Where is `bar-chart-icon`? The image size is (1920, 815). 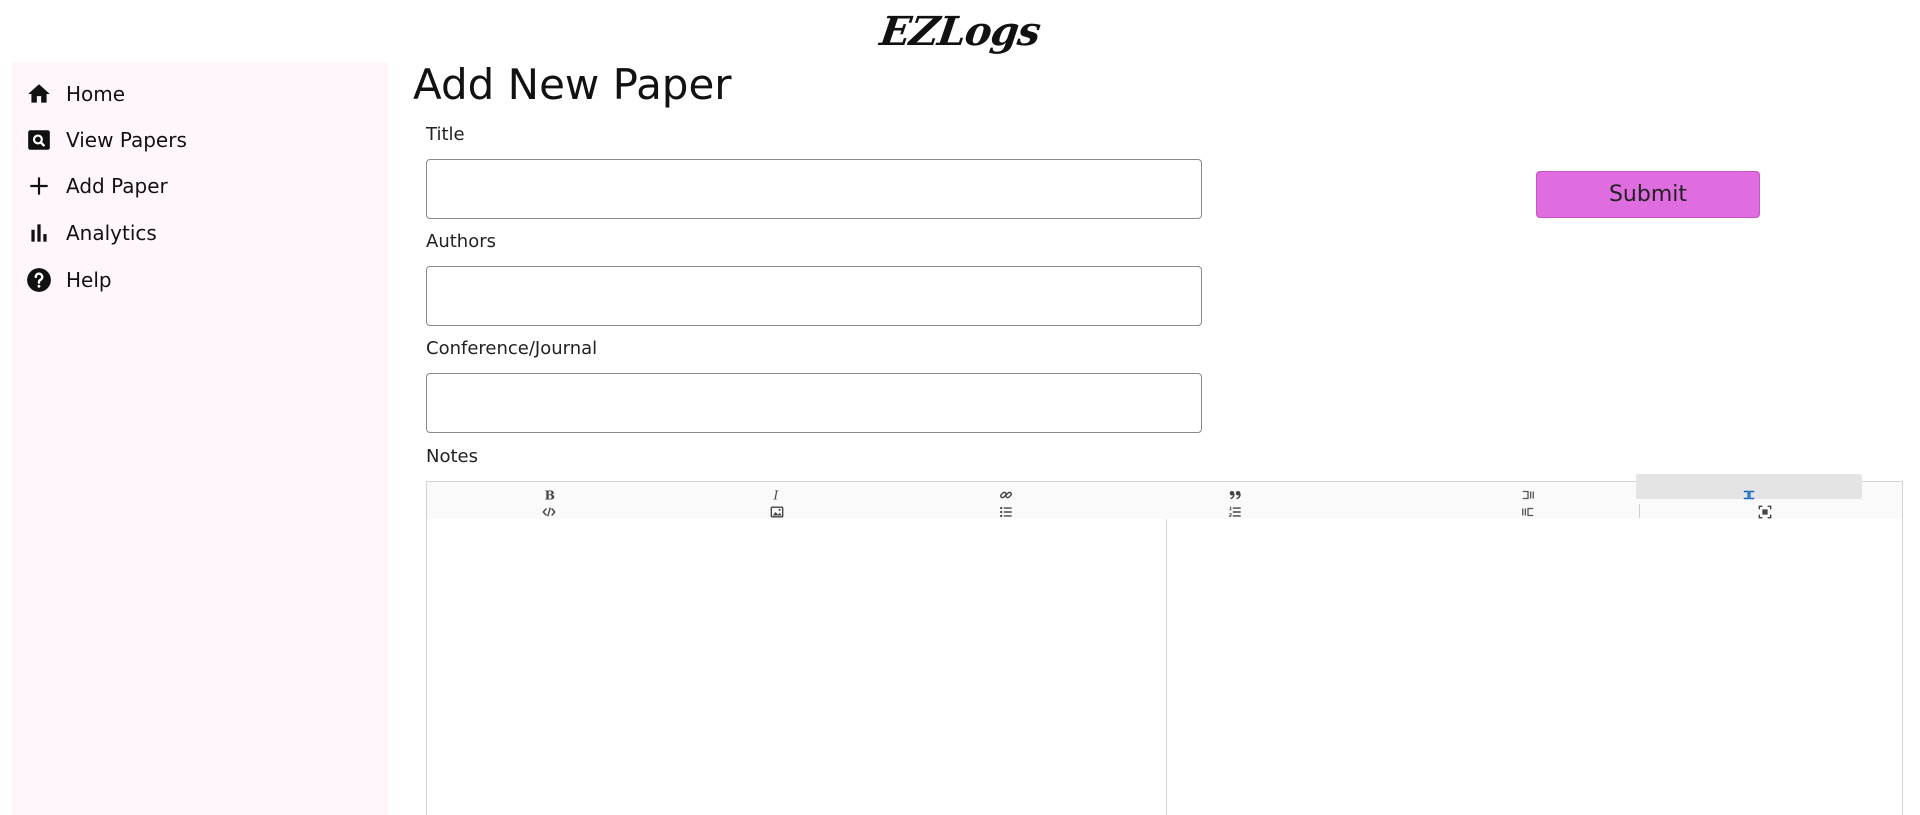 bar-chart-icon is located at coordinates (39, 233).